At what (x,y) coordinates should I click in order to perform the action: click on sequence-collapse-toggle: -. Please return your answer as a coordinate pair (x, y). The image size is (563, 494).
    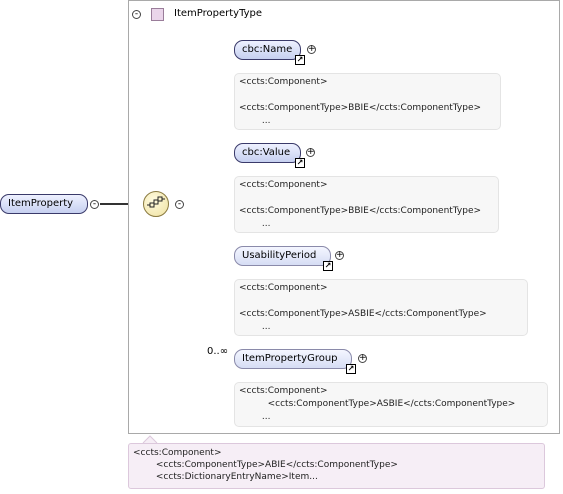
    Looking at the image, I should click on (179, 204).